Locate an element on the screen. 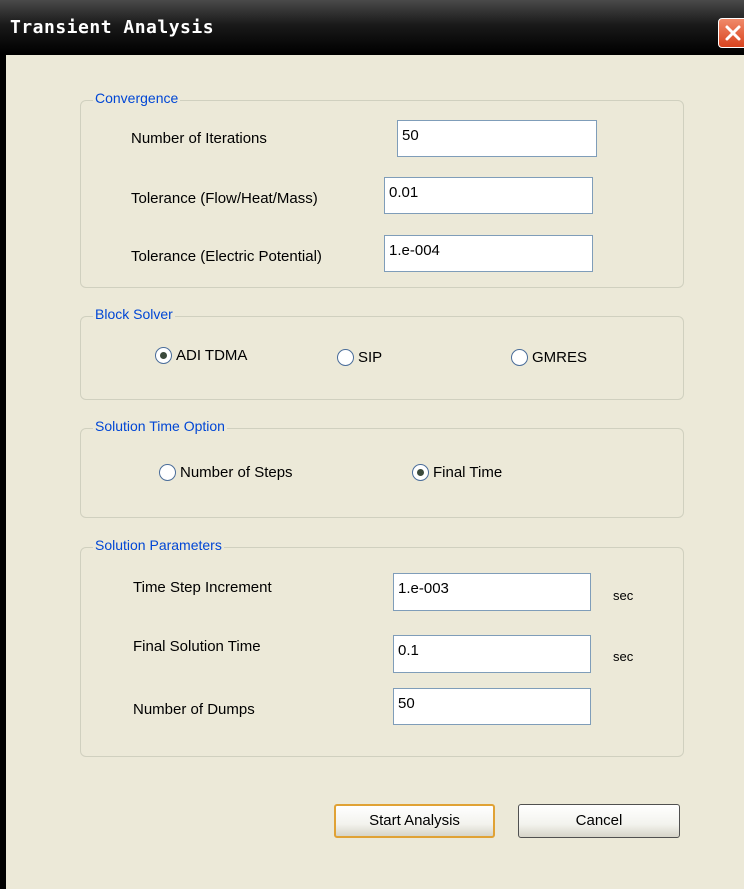  radio-sip-label: SIP is located at coordinates (370, 357).